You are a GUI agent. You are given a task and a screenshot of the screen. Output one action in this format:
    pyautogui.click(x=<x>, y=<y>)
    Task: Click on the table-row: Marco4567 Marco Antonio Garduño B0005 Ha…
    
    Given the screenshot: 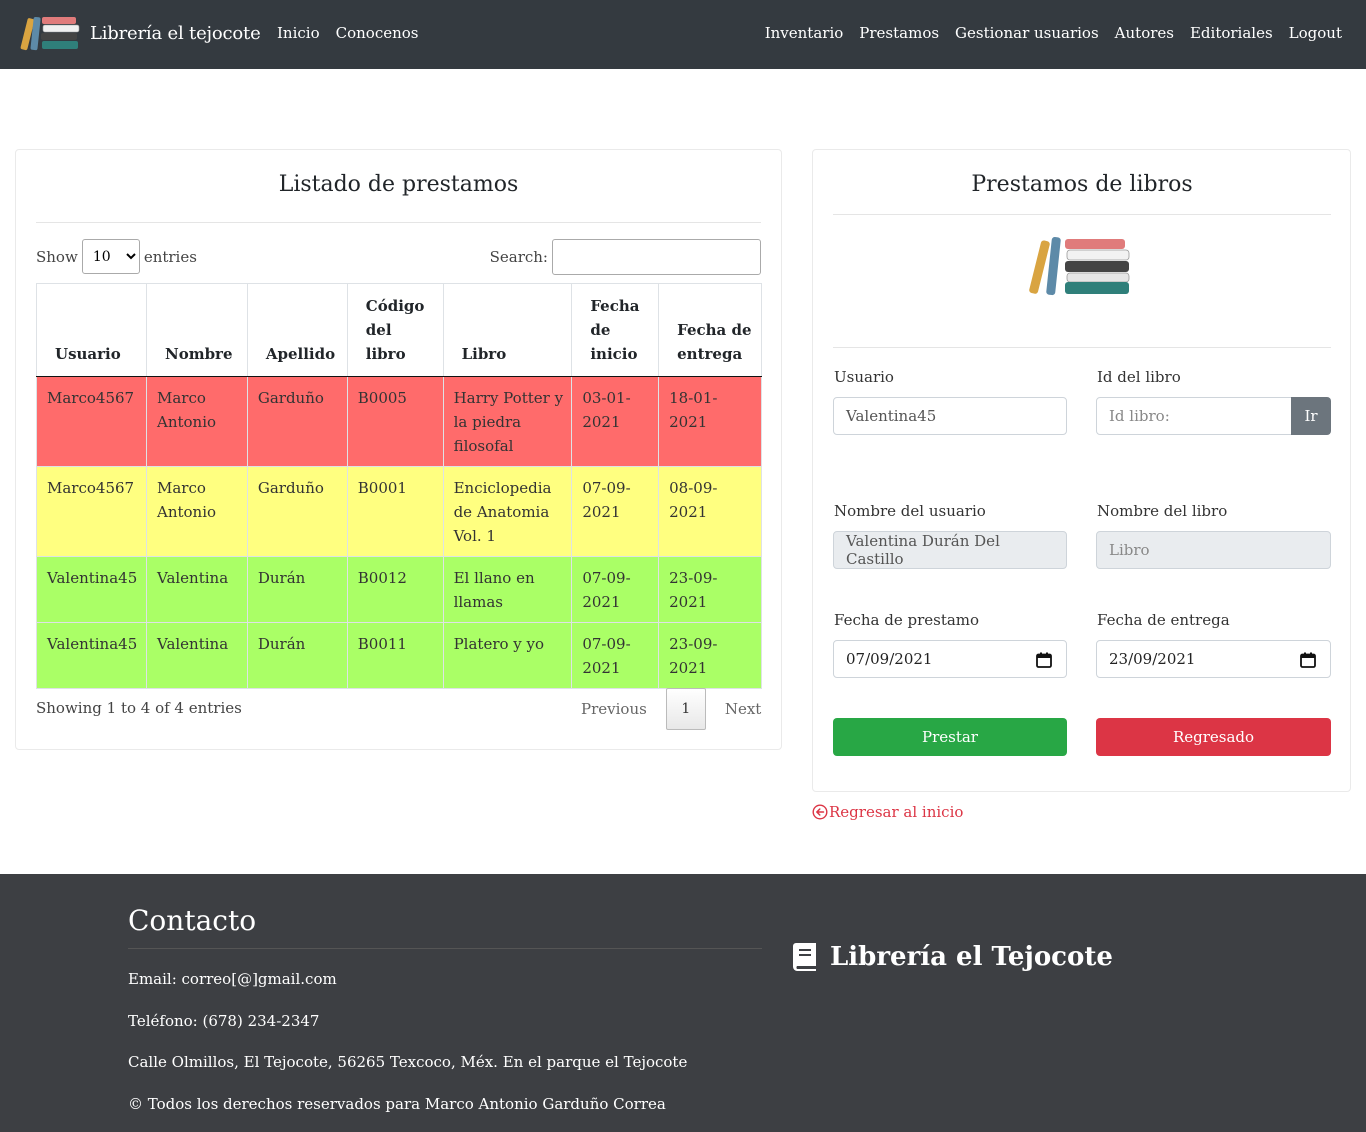 What is the action you would take?
    pyautogui.click(x=399, y=421)
    